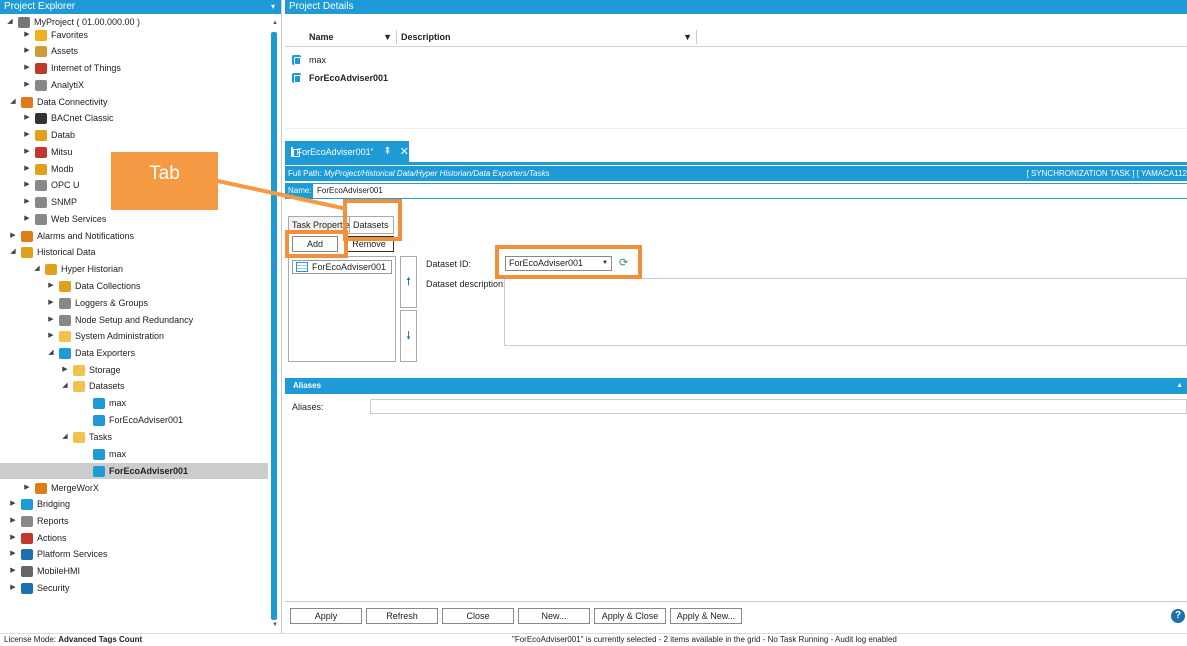 The height and width of the screenshot is (646, 1187). I want to click on tree-item: ▶ Node Setup and Redundancy, so click(119, 320).